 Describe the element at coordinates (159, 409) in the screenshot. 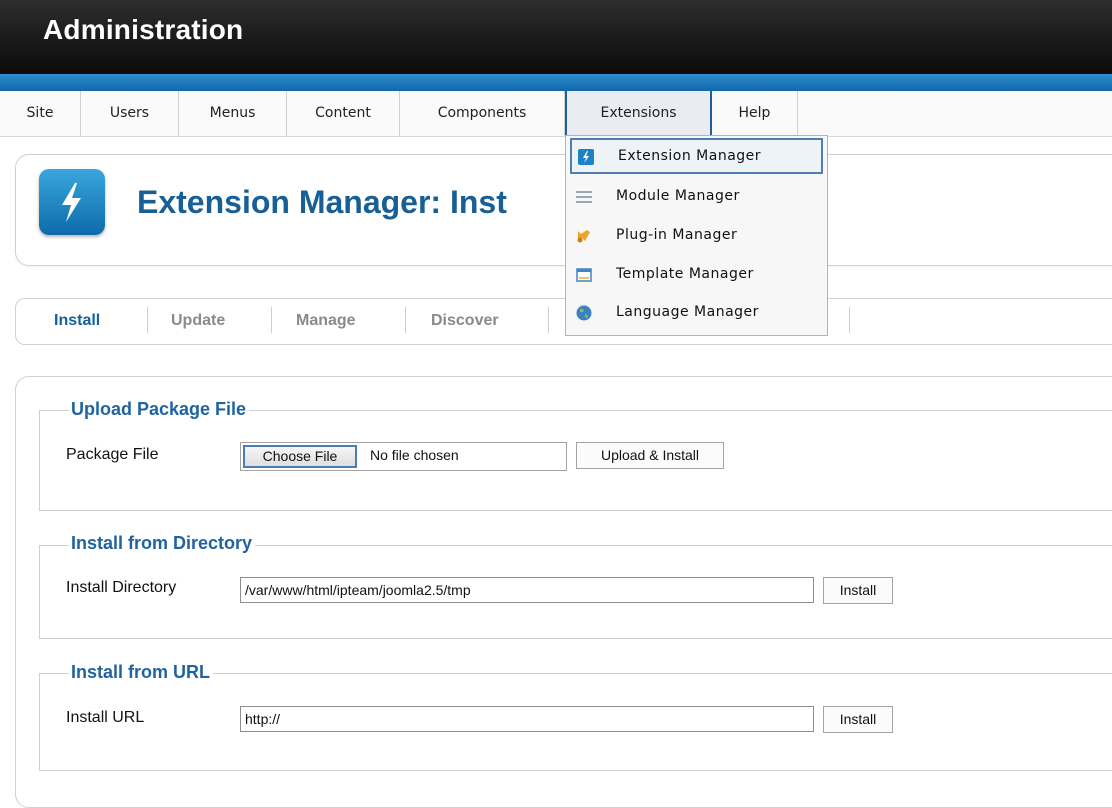

I see `upload-legend: Upload Package File` at that location.